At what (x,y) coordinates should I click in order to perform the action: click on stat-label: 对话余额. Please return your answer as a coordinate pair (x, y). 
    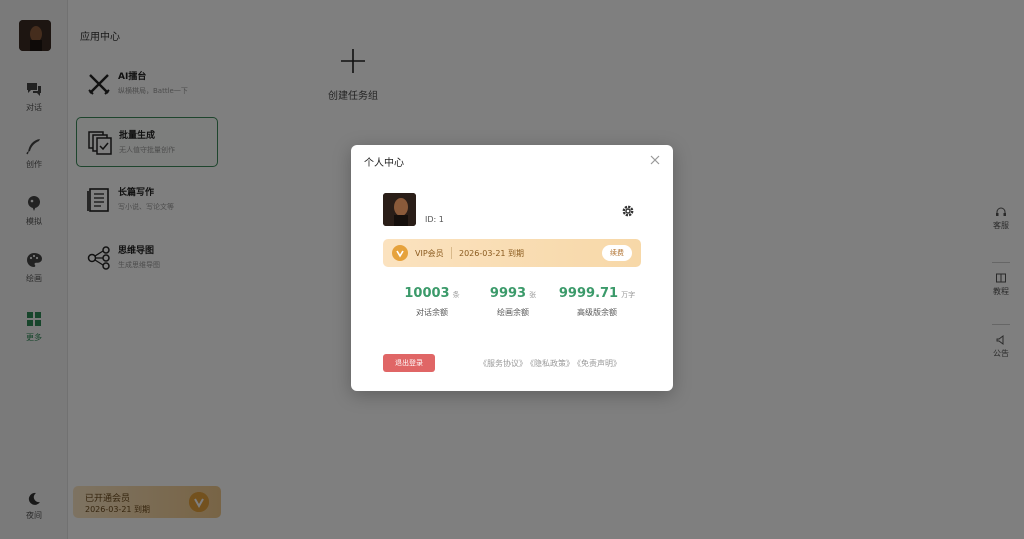
    Looking at the image, I should click on (432, 312).